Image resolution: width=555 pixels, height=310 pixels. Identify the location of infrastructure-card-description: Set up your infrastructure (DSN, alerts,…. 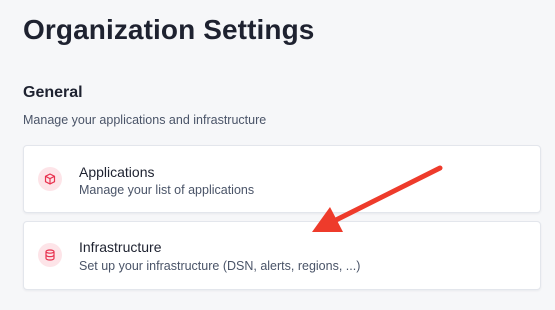
(220, 266).